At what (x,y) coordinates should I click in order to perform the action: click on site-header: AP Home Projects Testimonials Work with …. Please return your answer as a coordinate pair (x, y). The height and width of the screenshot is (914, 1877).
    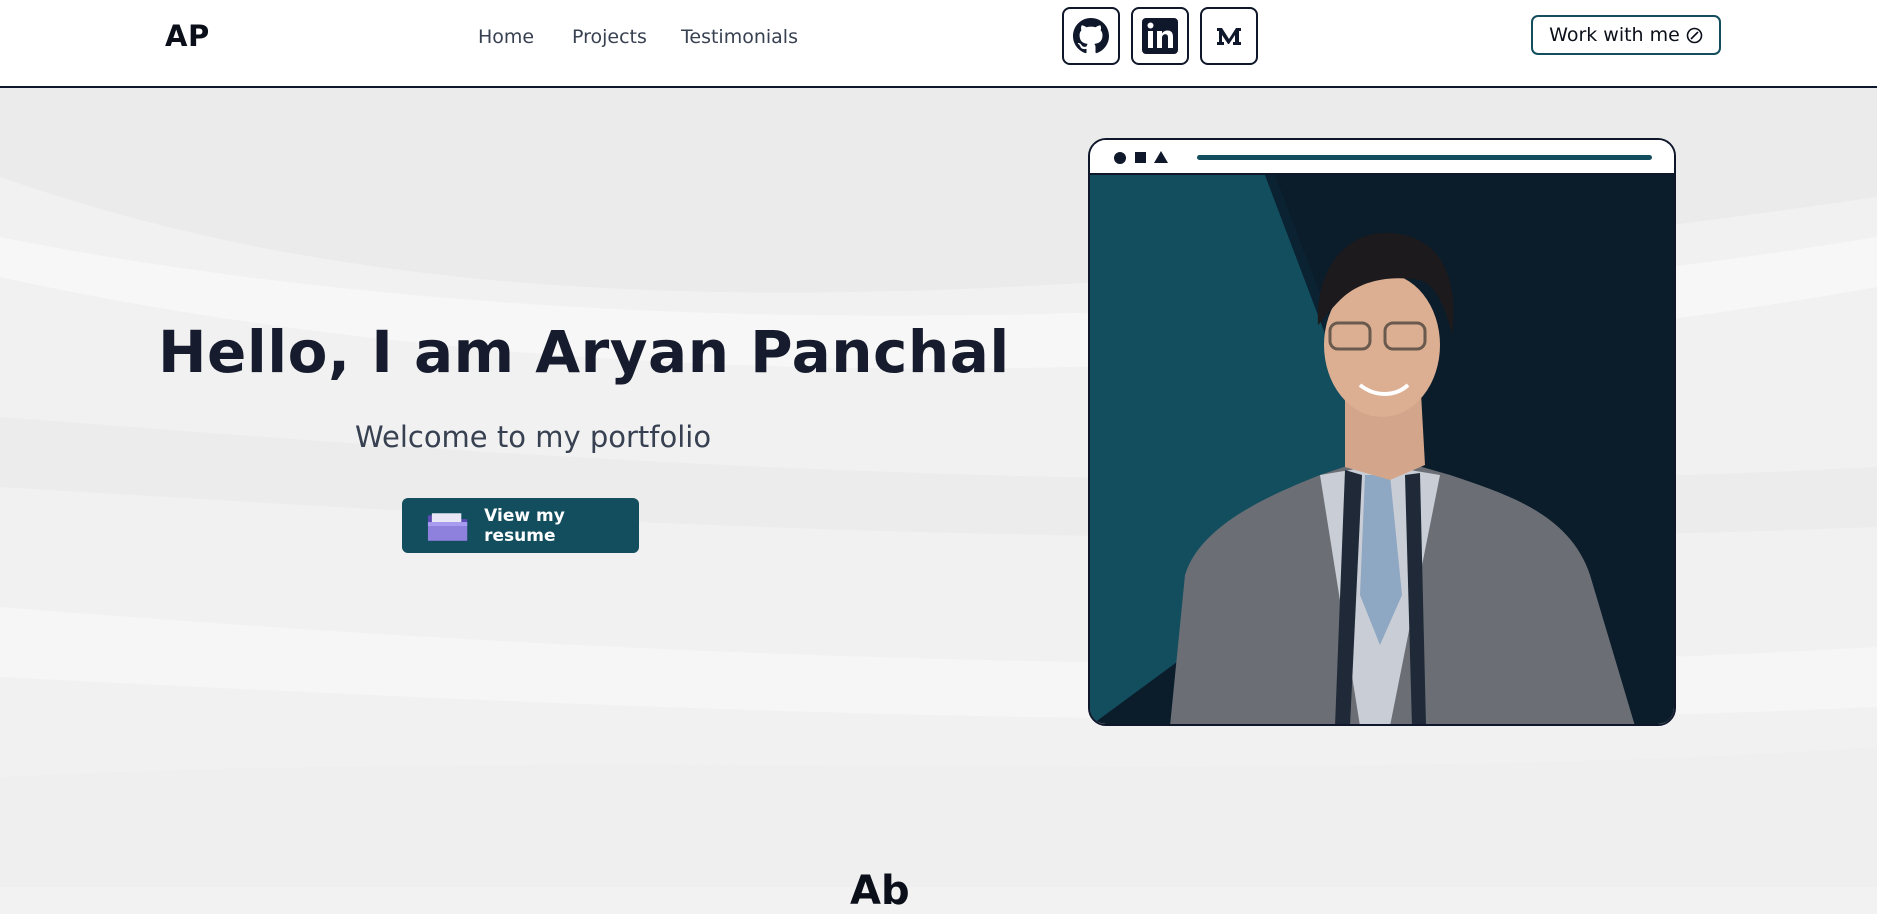
    Looking at the image, I should click on (938, 44).